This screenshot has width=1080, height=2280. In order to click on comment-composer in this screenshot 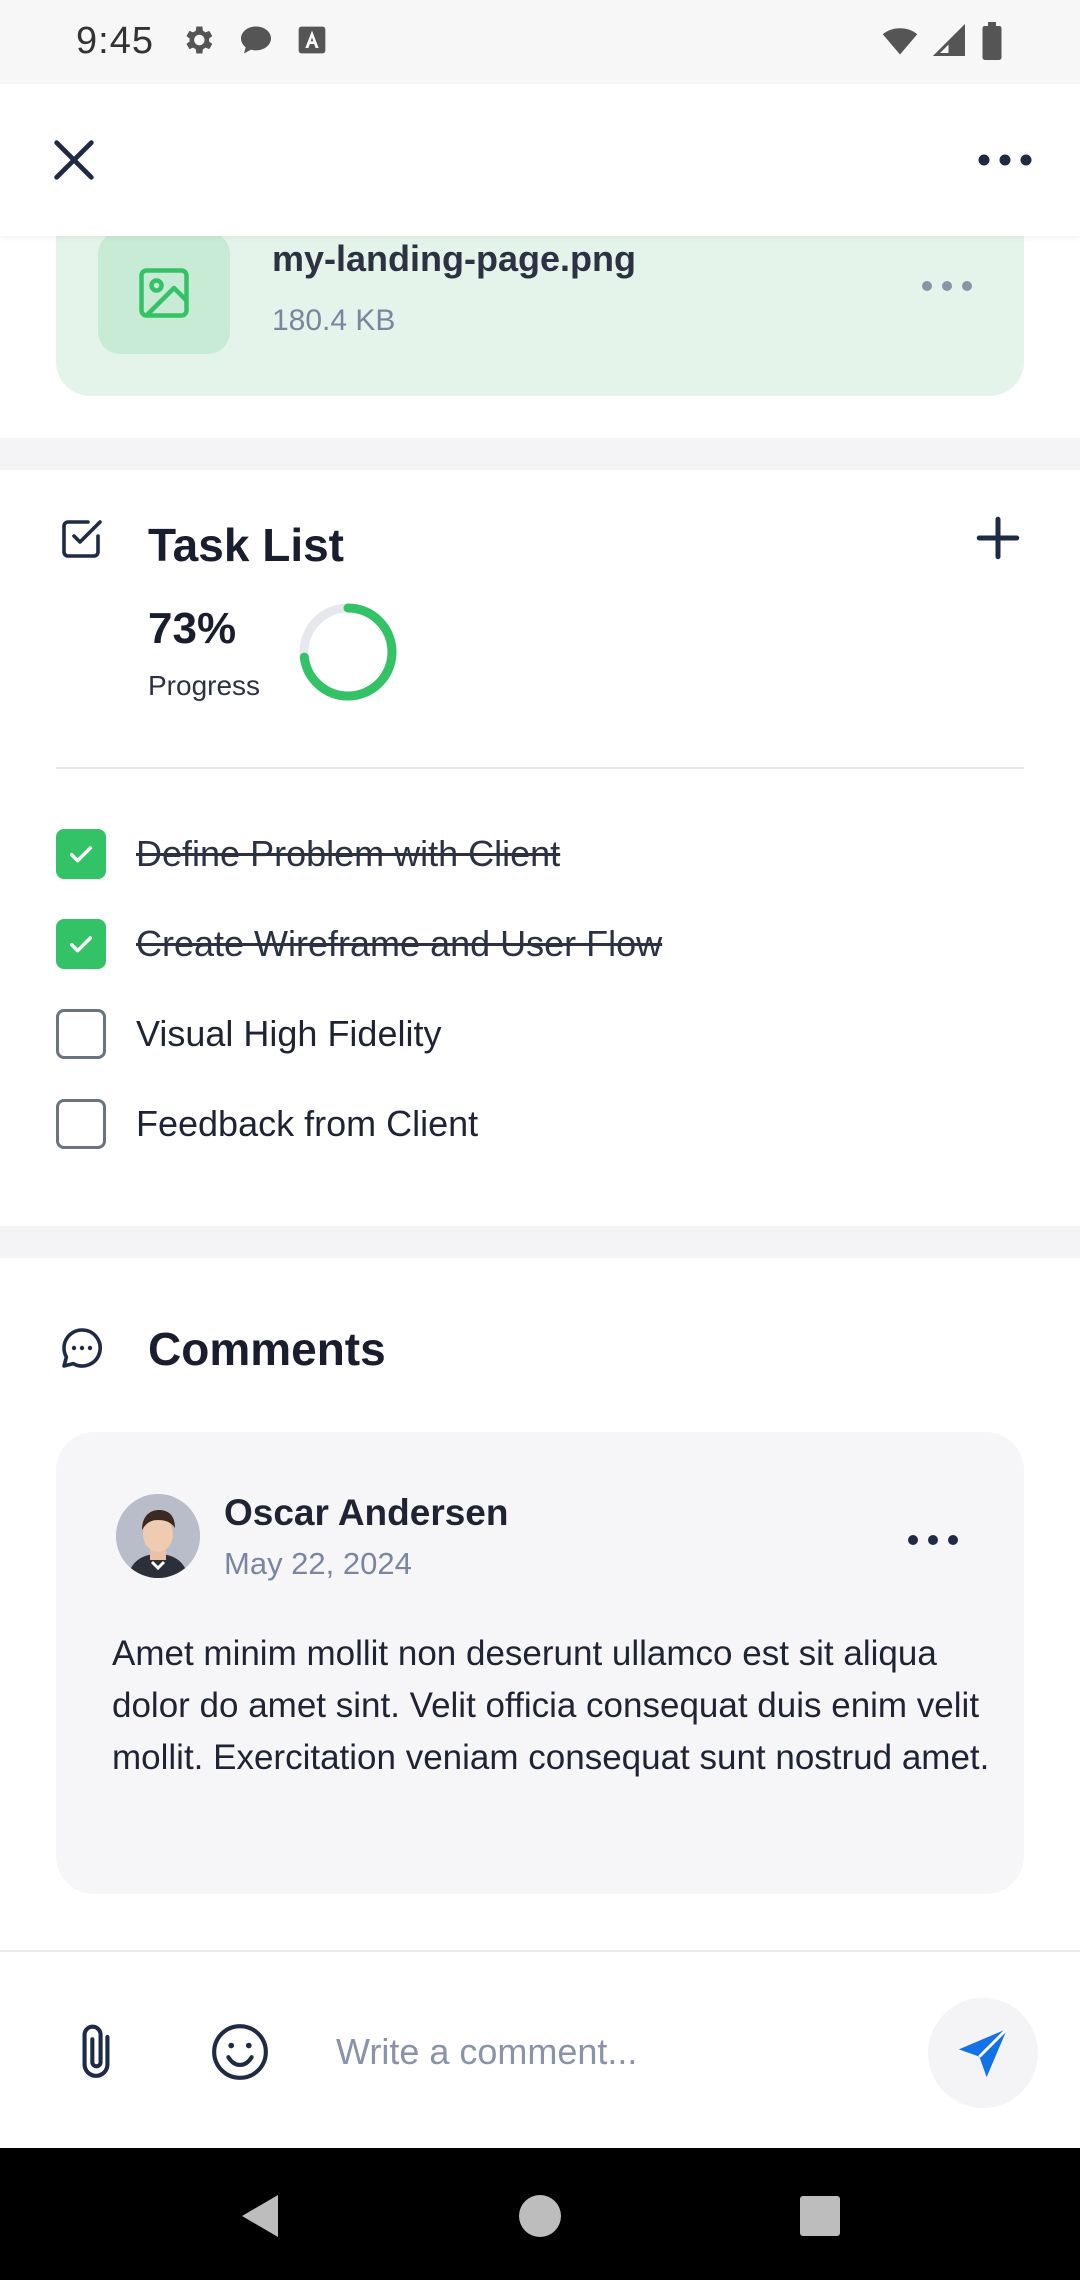, I will do `click(540, 2049)`.